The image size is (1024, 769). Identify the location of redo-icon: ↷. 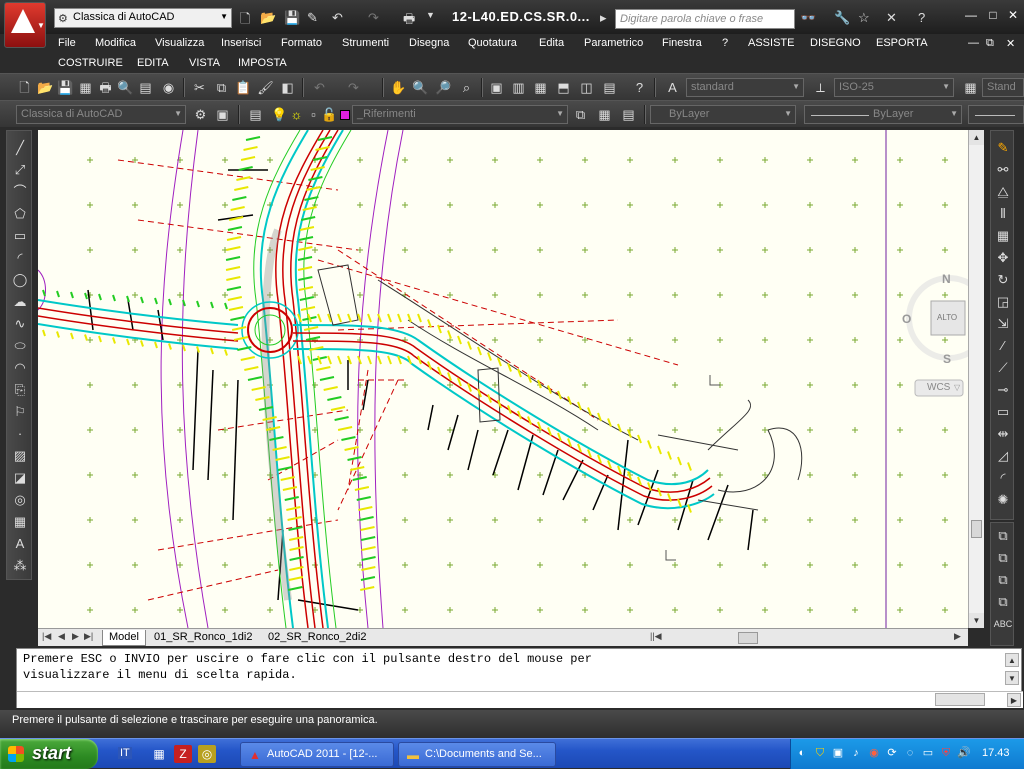
(353, 87).